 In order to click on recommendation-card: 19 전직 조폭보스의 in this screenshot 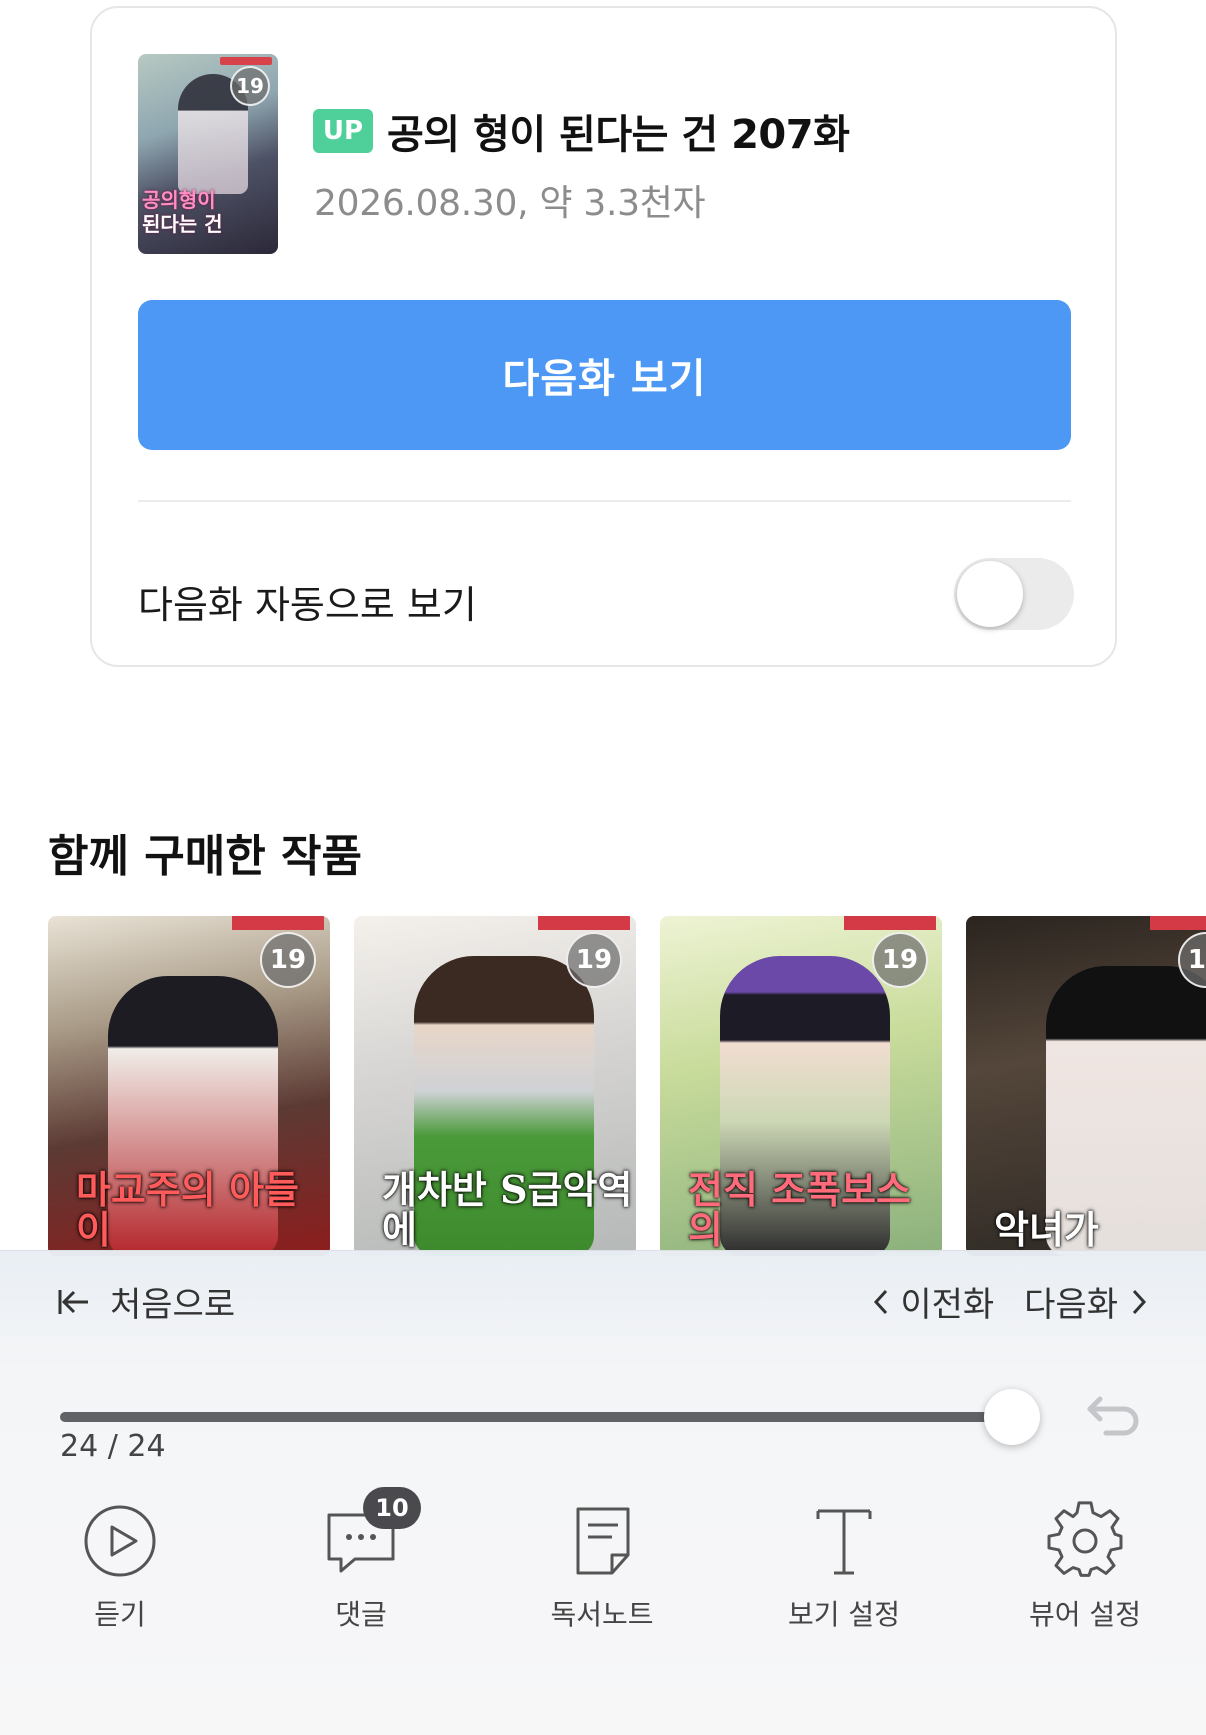, I will do `click(801, 1086)`.